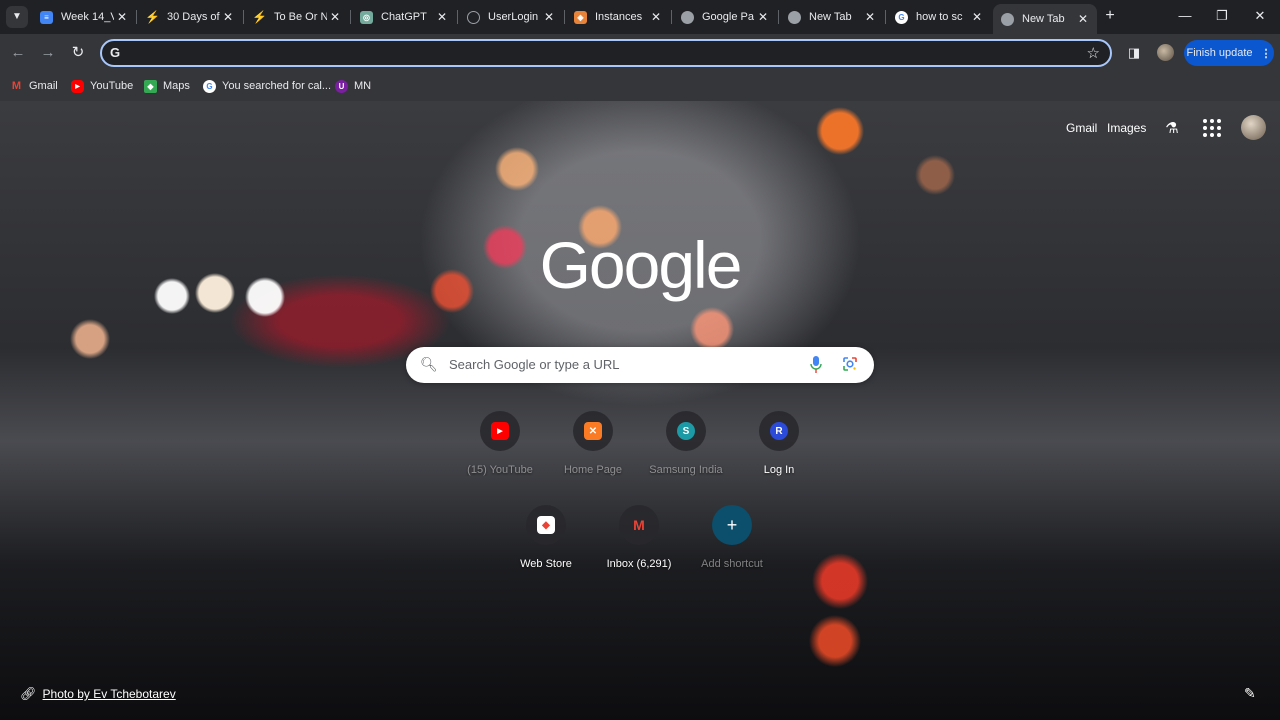  I want to click on tab-8: G how to sc ✕, so click(939, 17).